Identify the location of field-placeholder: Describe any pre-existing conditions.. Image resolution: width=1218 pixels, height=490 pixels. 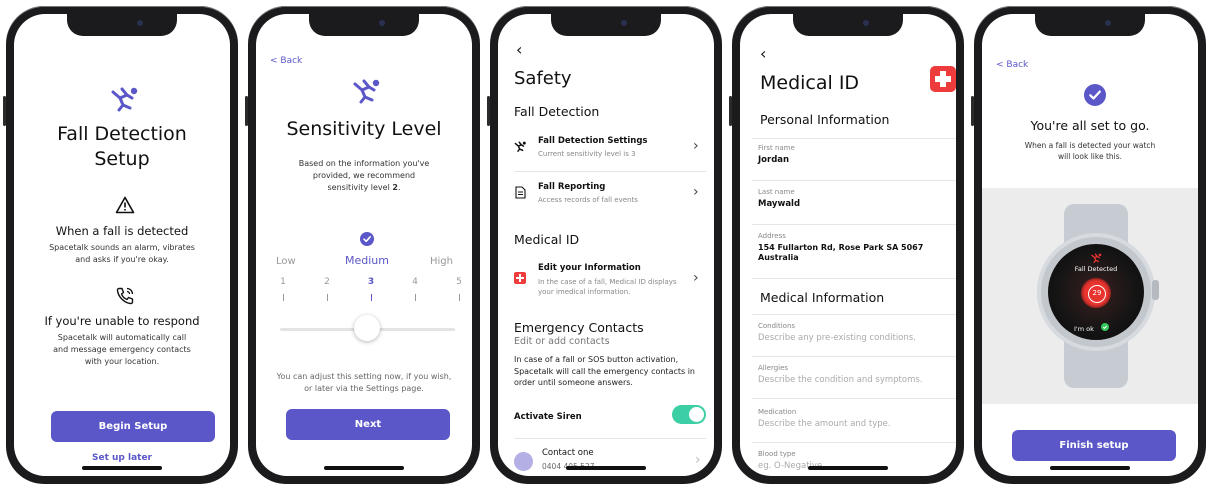
(837, 338).